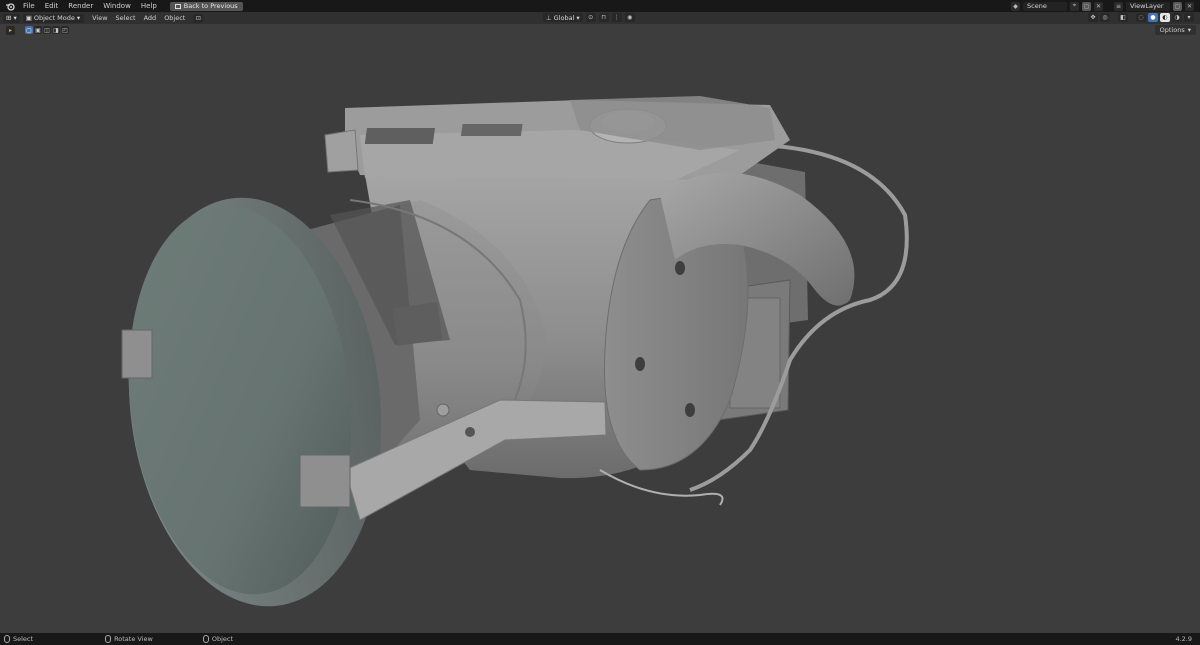  I want to click on back-to-previous-button: Back to Previous, so click(206, 6).